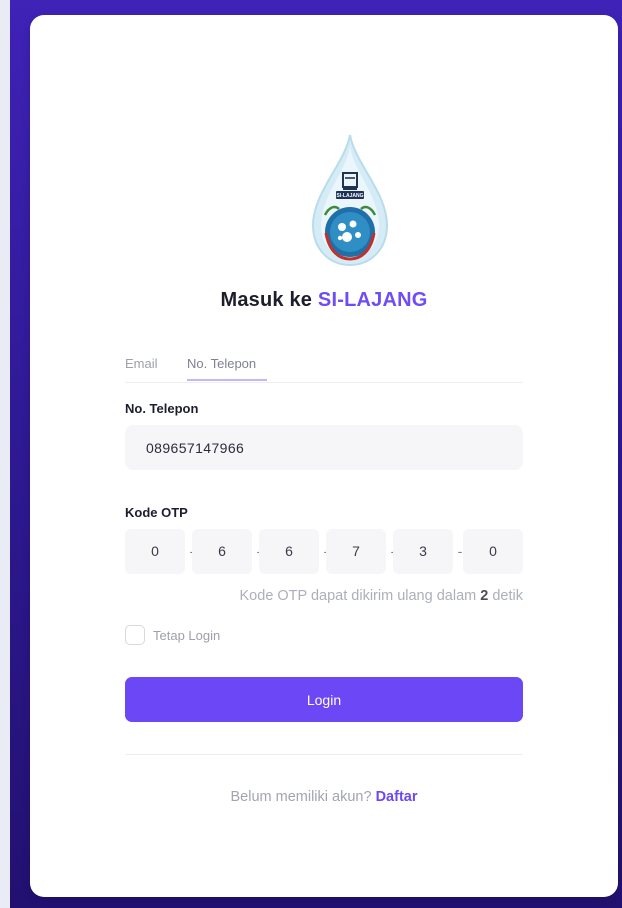  I want to click on login-button: Login, so click(324, 699).